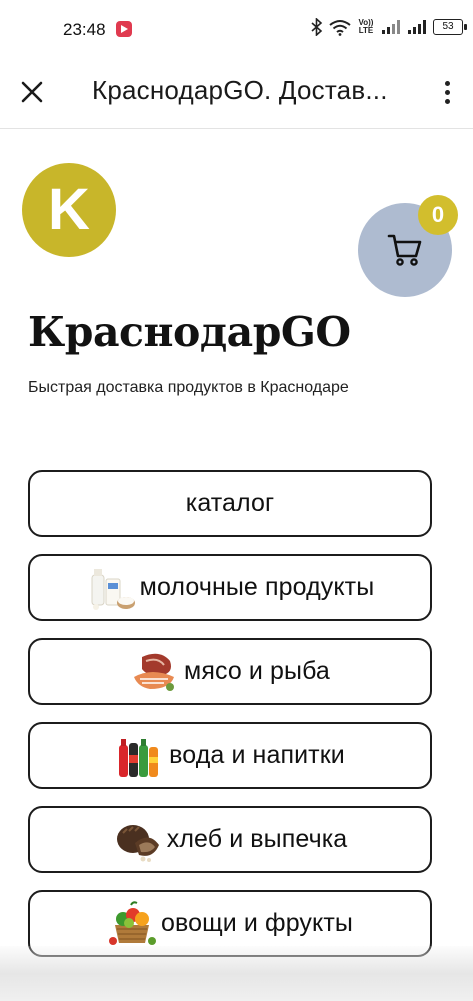  Describe the element at coordinates (257, 923) in the screenshot. I see `category-label: овощи и фрукты` at that location.